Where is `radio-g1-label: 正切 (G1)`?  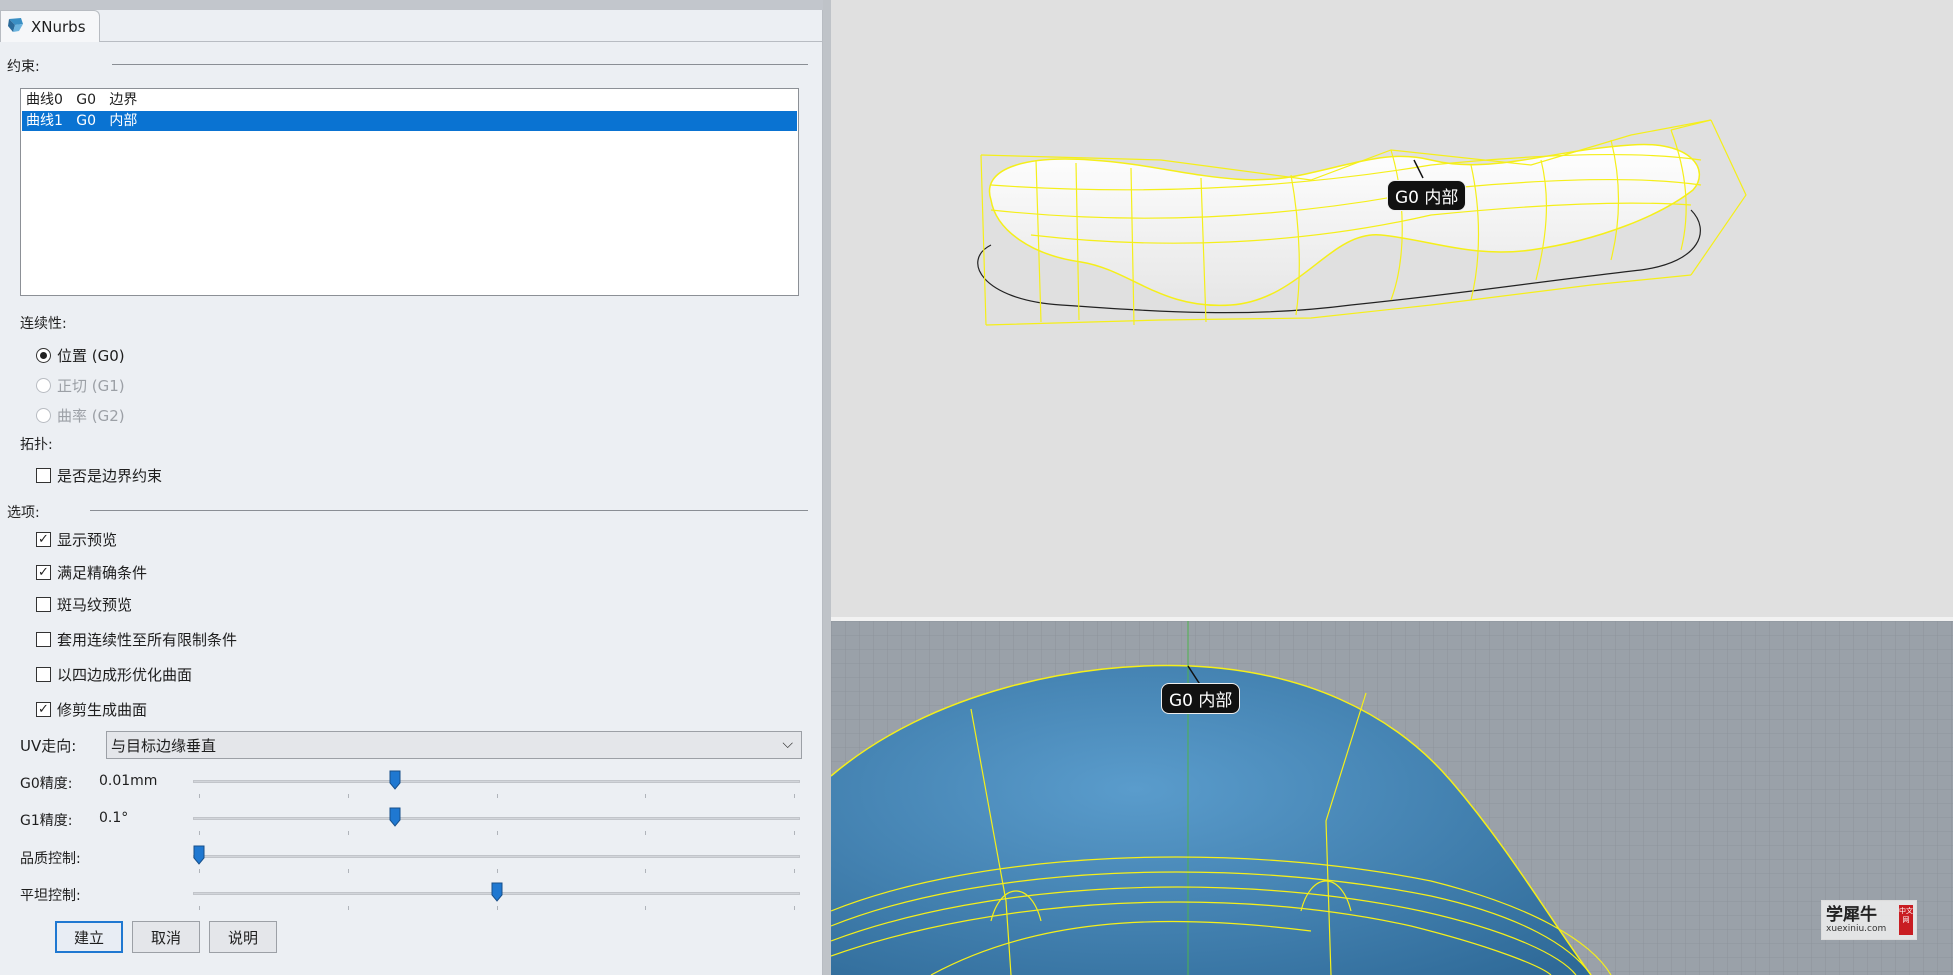 radio-g1-label: 正切 (G1) is located at coordinates (91, 386).